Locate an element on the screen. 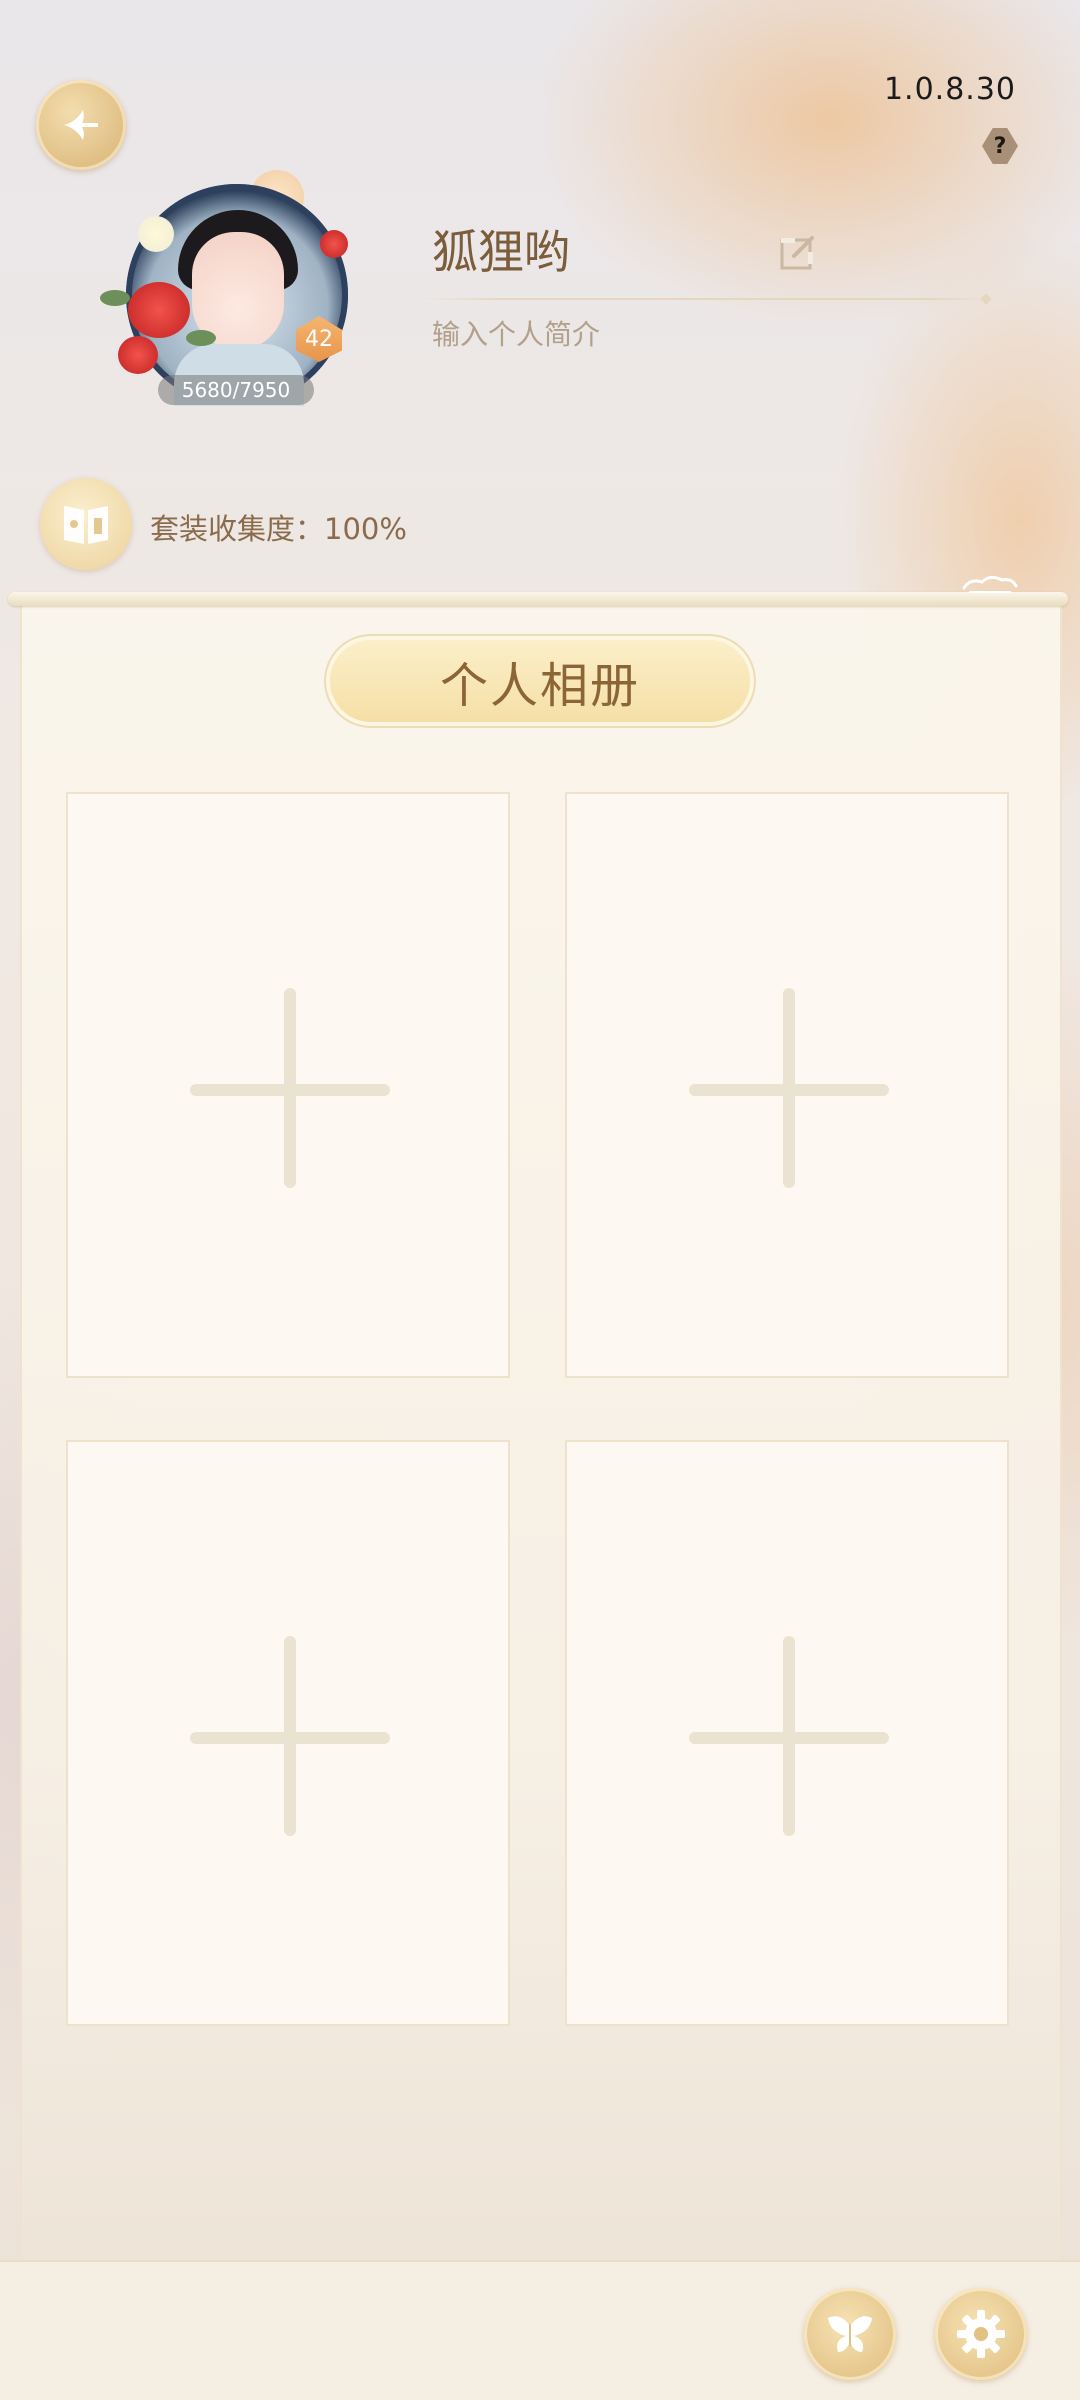  back-button is located at coordinates (81, 125).